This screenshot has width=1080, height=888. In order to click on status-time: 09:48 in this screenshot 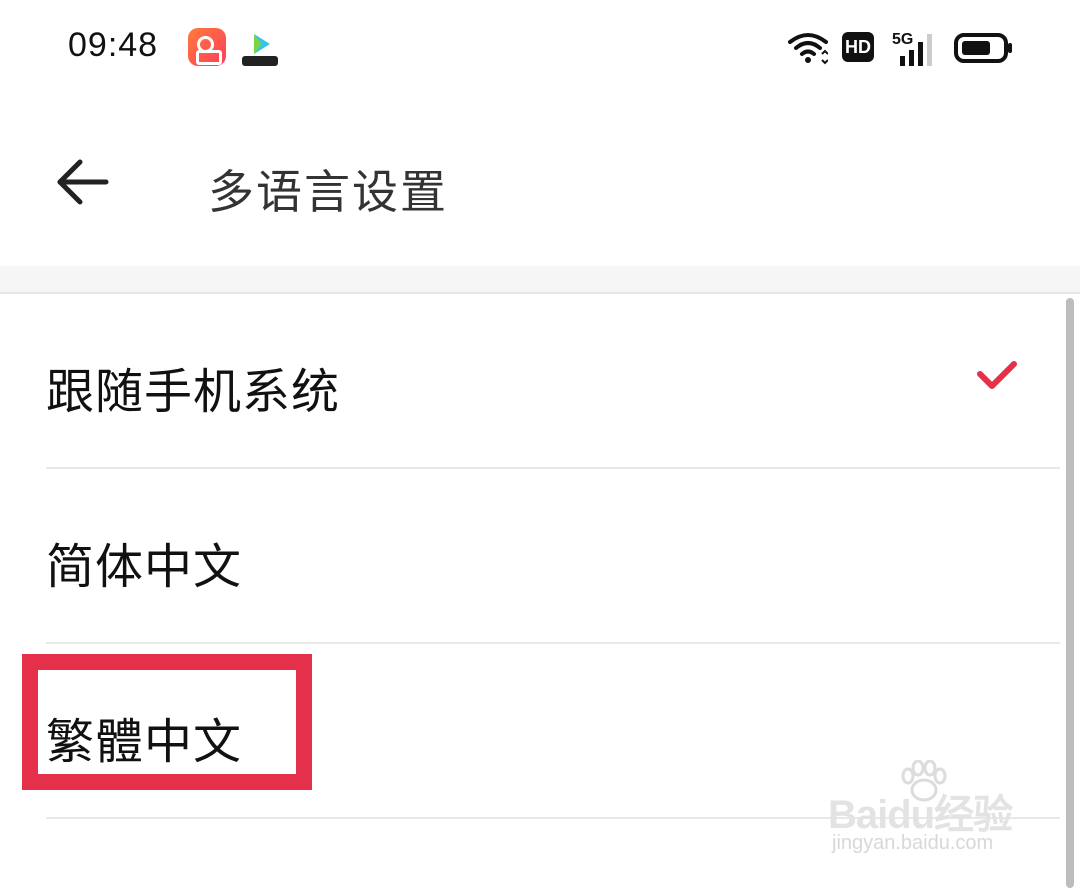, I will do `click(113, 45)`.